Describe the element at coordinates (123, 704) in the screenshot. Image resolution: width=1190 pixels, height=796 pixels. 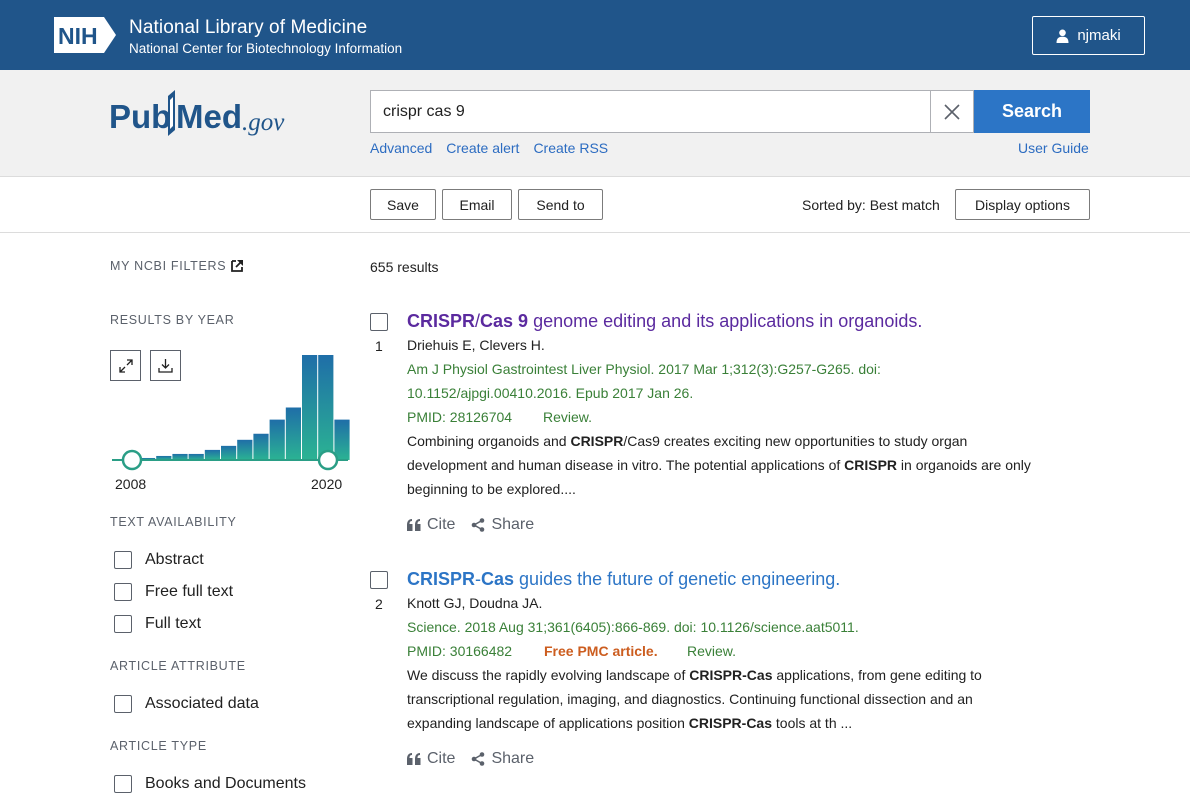
I see `associated-data-checkbox` at that location.